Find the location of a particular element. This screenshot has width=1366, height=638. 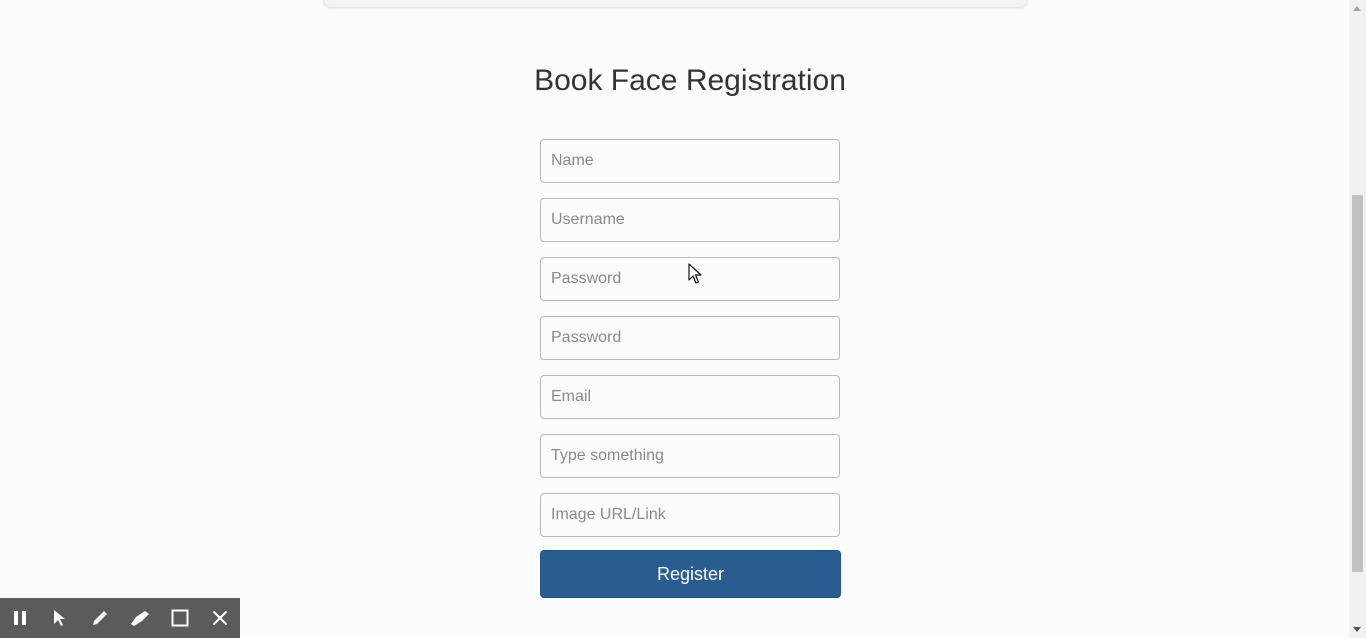

page-title: Book Face Registration is located at coordinates (690, 80).